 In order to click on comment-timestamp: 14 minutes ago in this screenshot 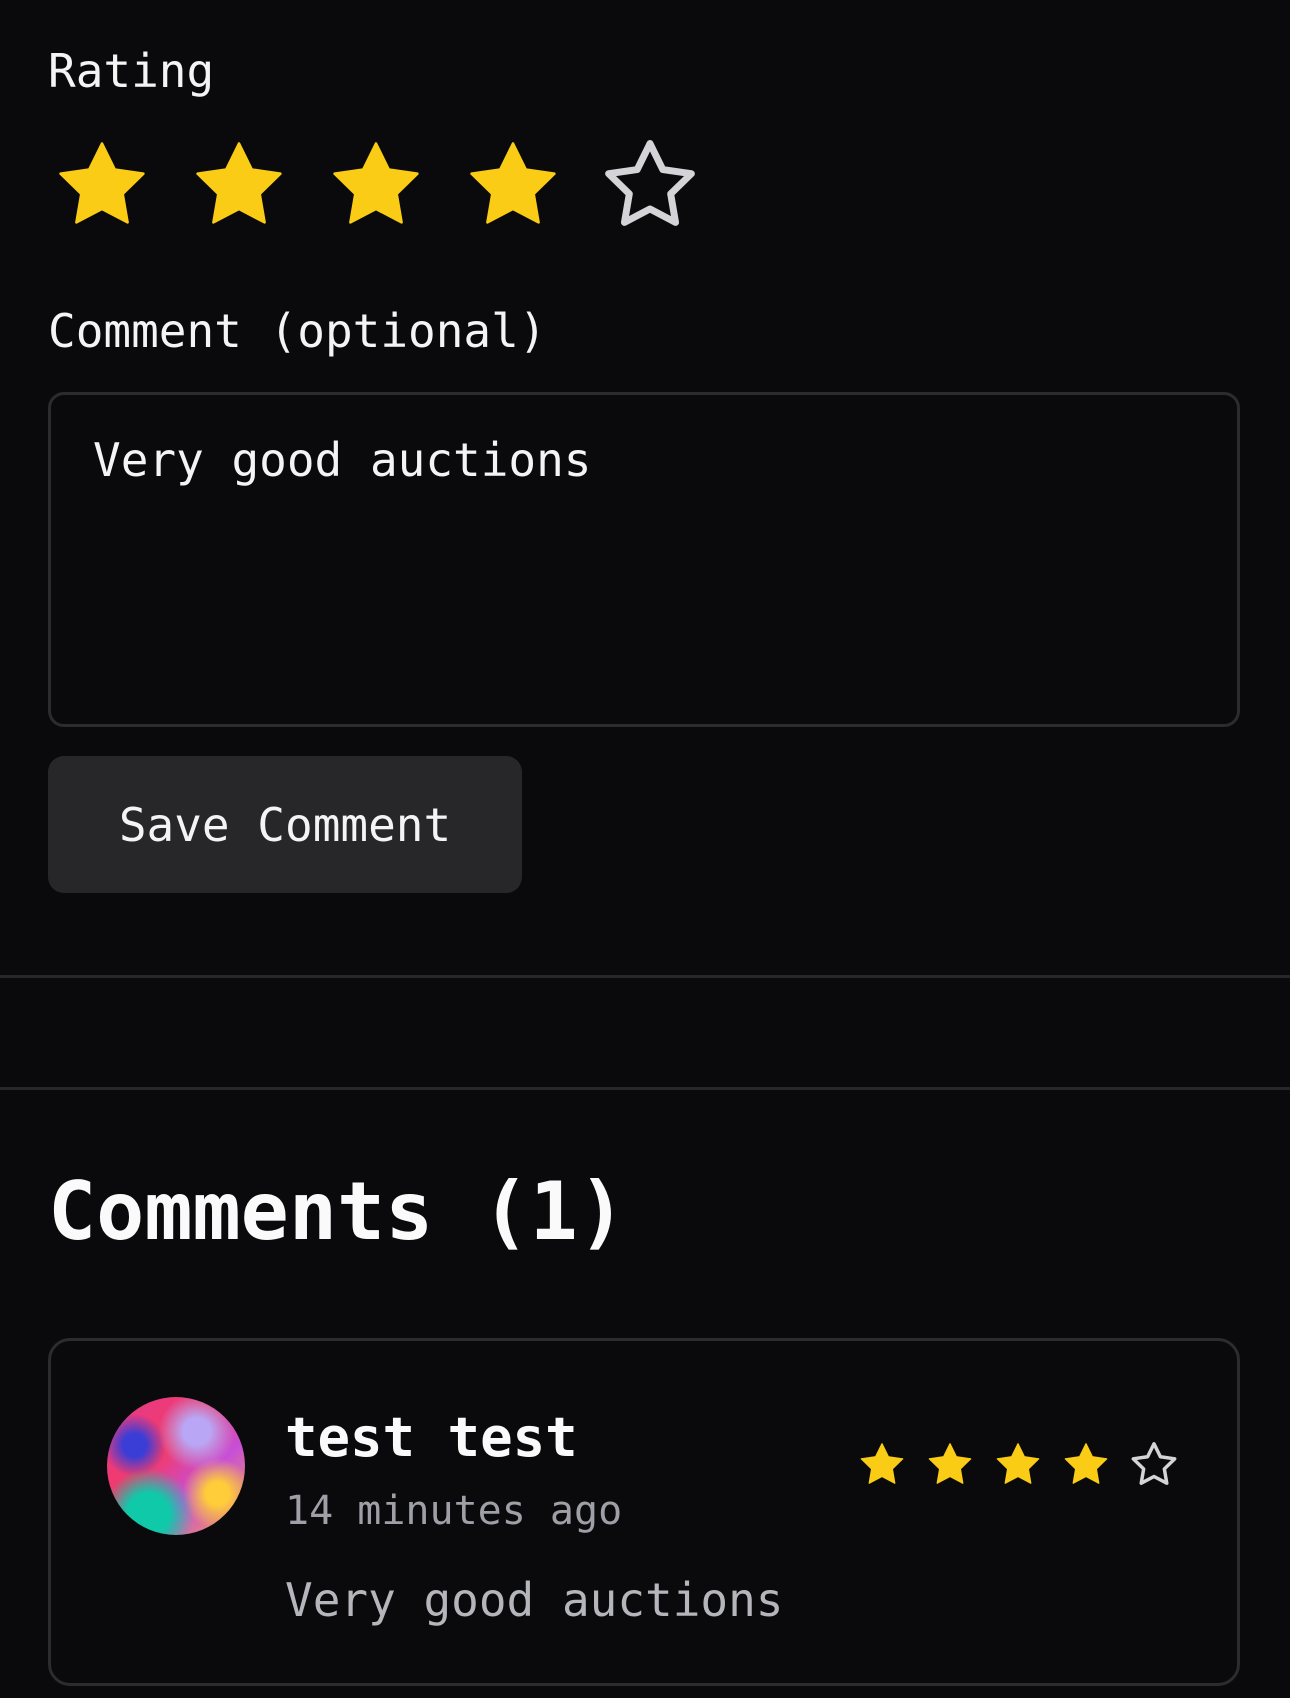, I will do `click(454, 1511)`.